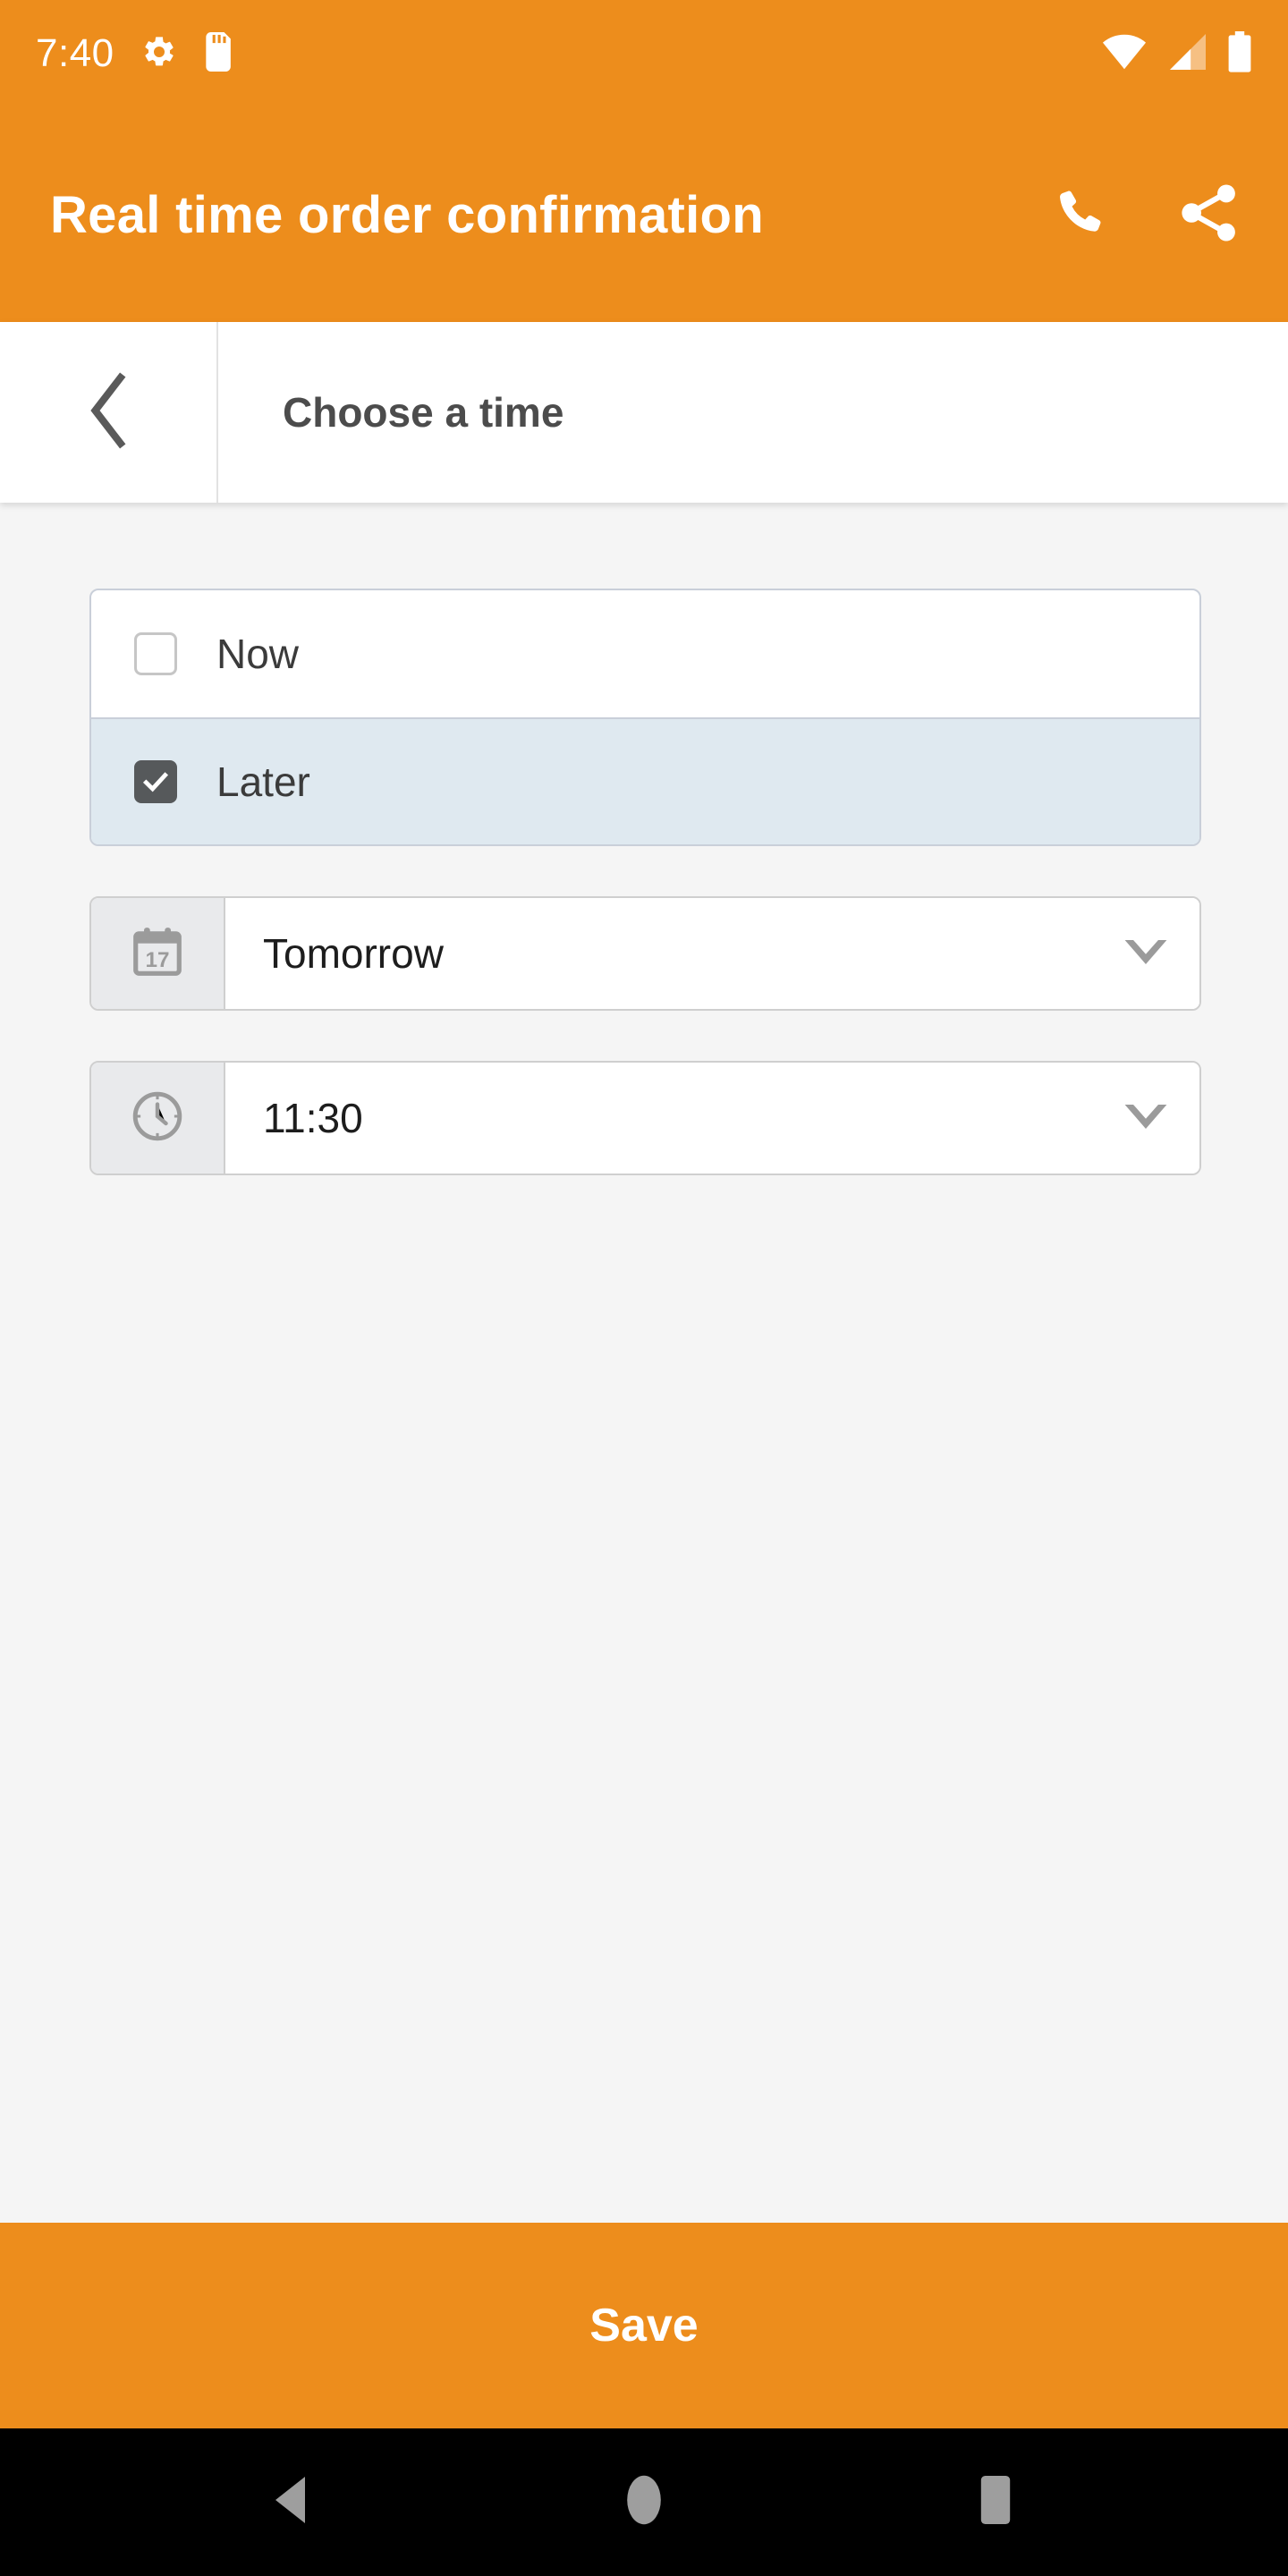 The image size is (1288, 2576). What do you see at coordinates (258, 654) in the screenshot?
I see `option-label-now: Now` at bounding box center [258, 654].